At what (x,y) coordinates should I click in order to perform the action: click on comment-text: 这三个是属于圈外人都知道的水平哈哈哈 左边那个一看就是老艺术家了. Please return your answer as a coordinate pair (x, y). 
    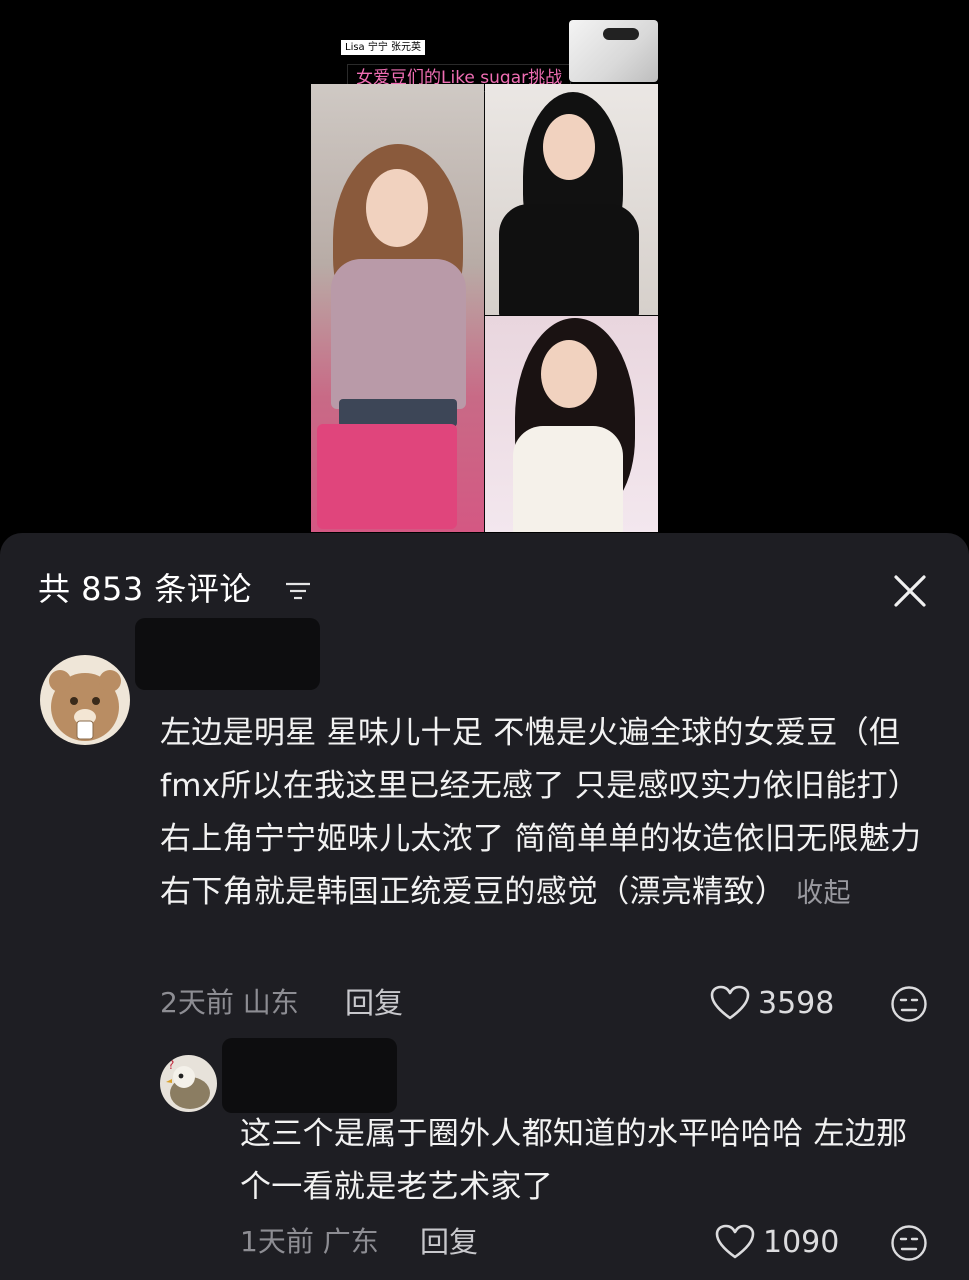
    Looking at the image, I should click on (580, 1161).